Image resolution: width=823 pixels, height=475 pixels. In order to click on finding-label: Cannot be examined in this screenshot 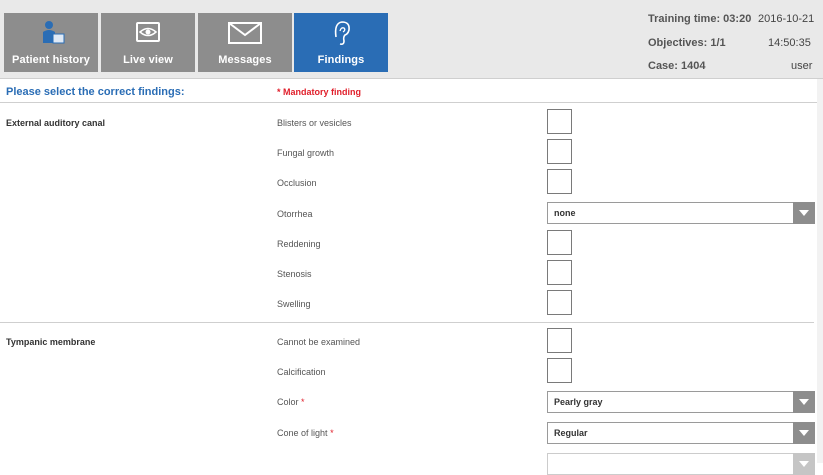, I will do `click(319, 342)`.